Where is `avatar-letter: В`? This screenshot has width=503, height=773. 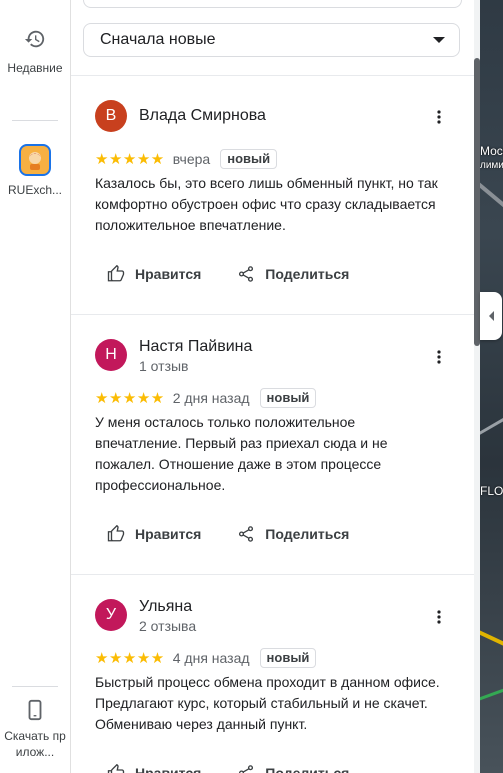
avatar-letter: В is located at coordinates (111, 115).